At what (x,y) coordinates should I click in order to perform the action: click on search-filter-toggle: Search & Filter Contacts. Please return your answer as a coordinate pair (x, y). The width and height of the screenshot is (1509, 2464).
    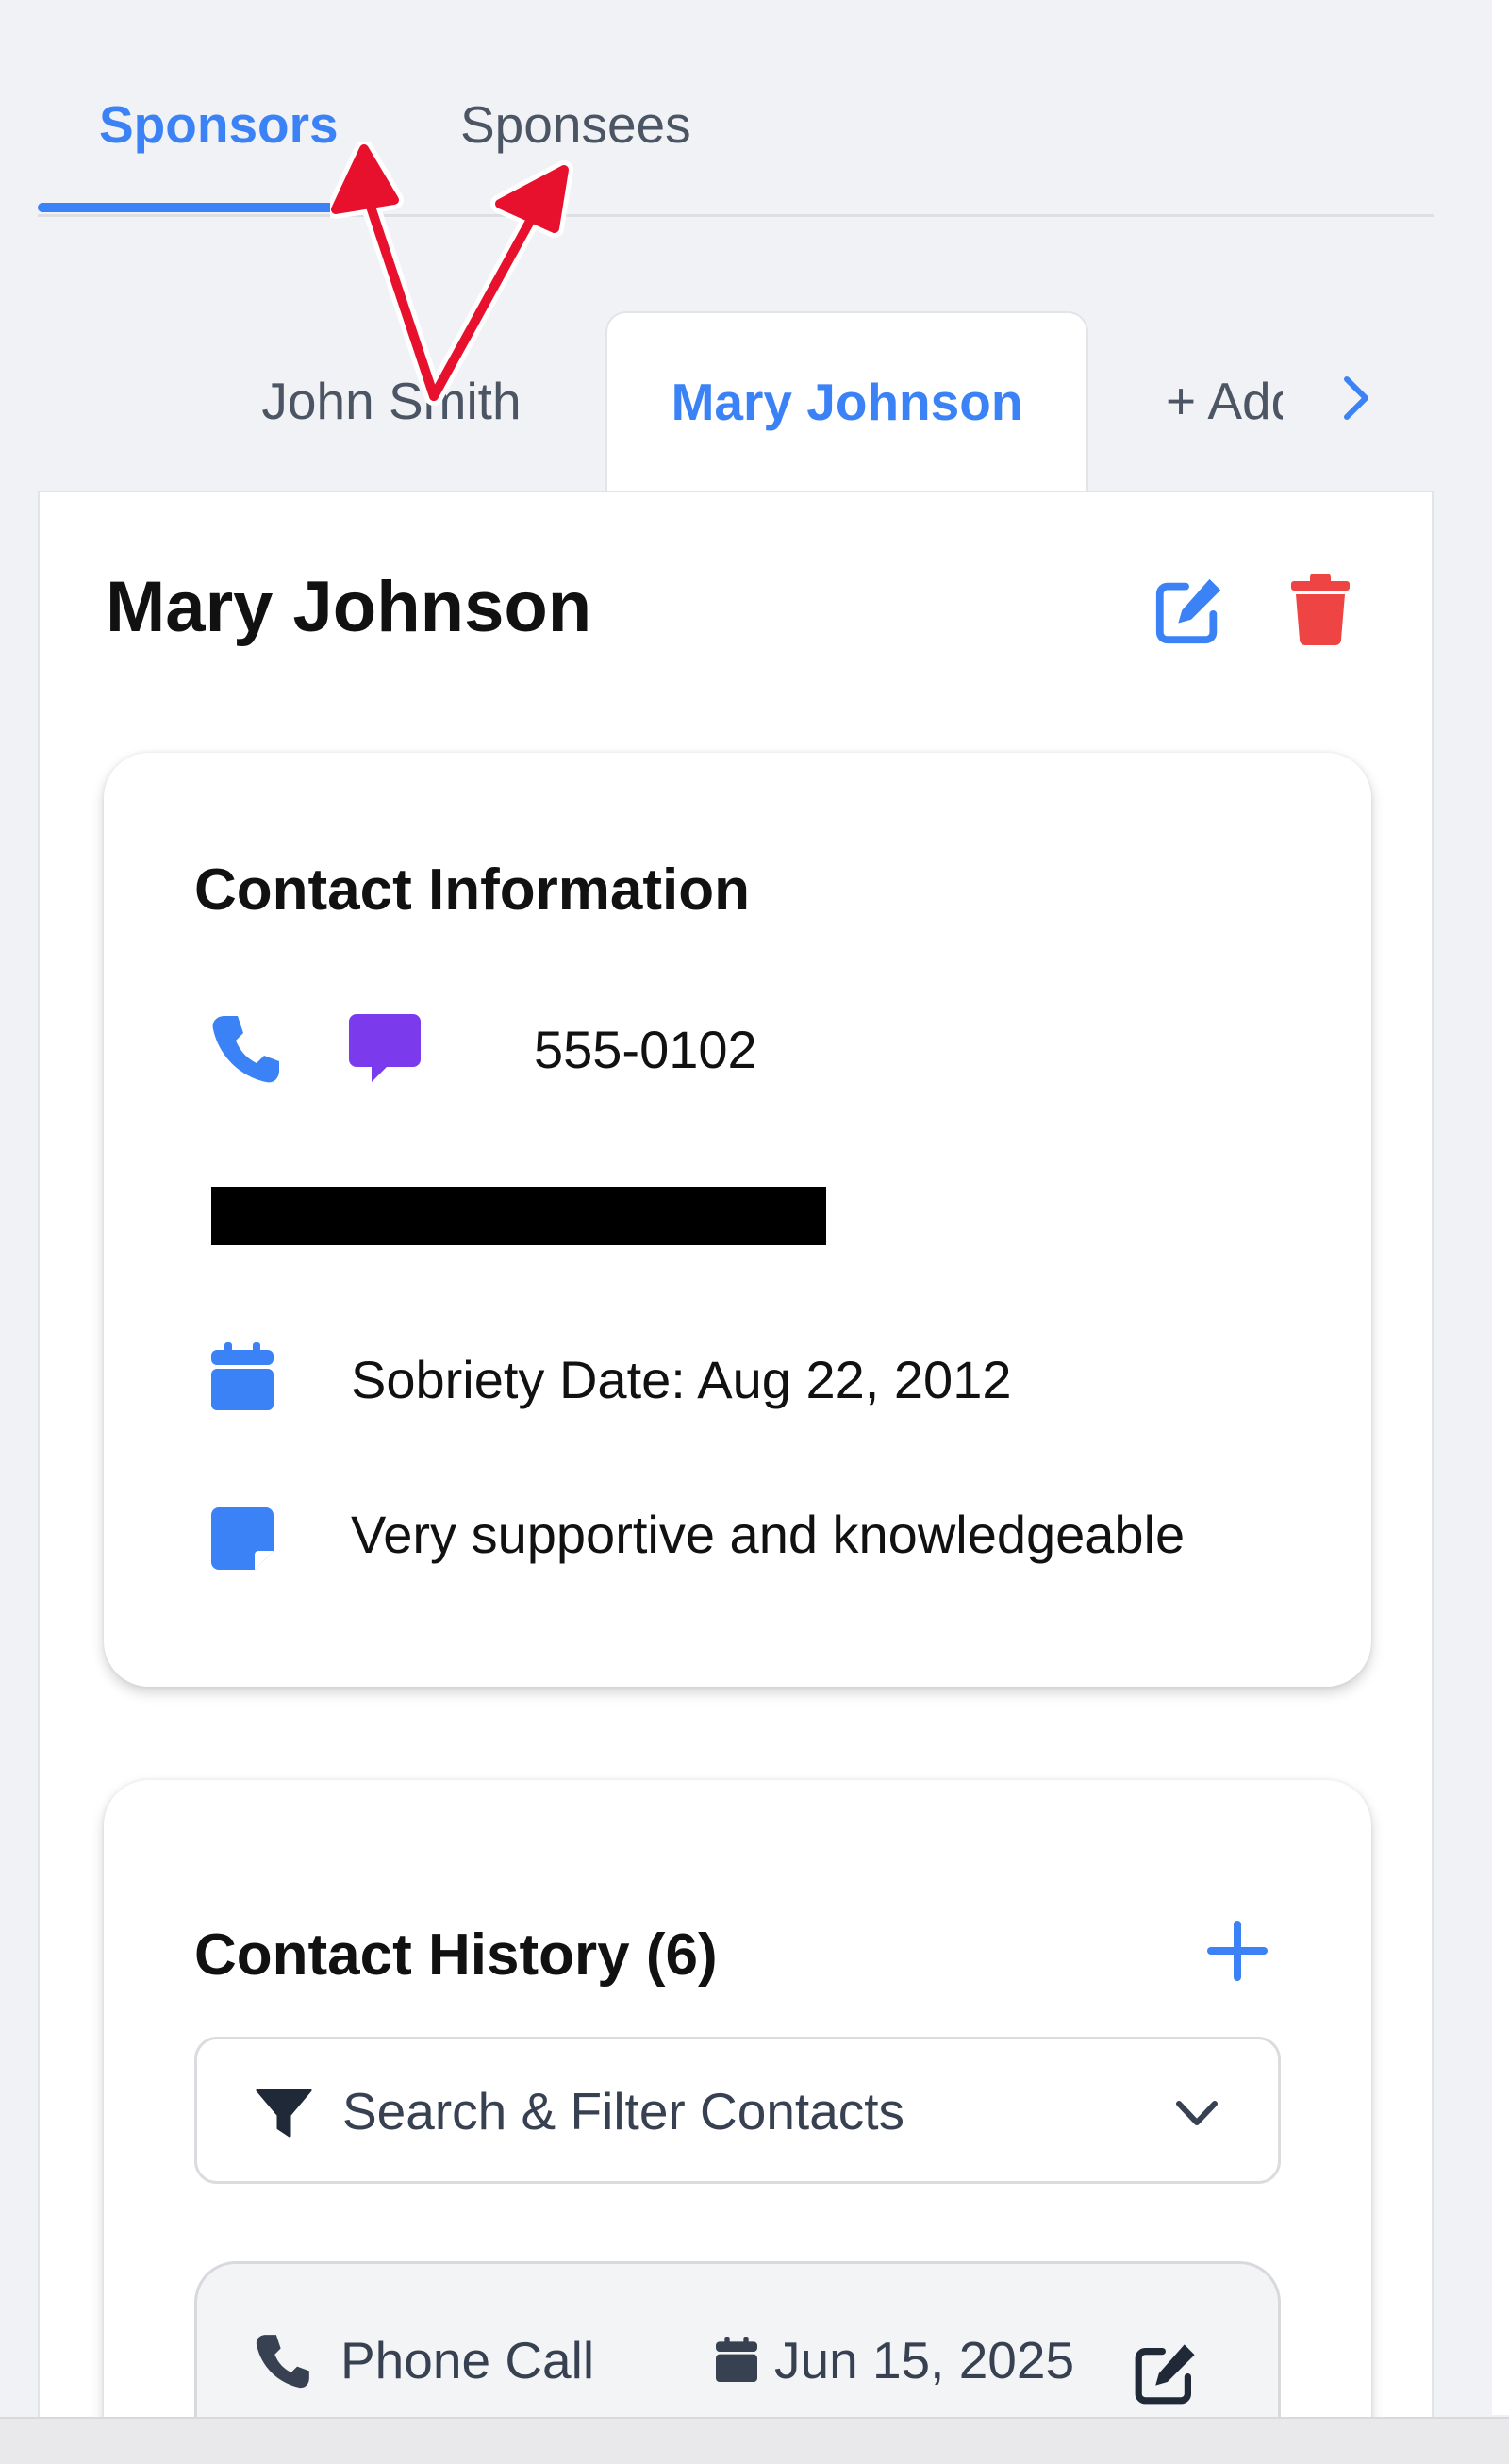
    Looking at the image, I should click on (737, 2110).